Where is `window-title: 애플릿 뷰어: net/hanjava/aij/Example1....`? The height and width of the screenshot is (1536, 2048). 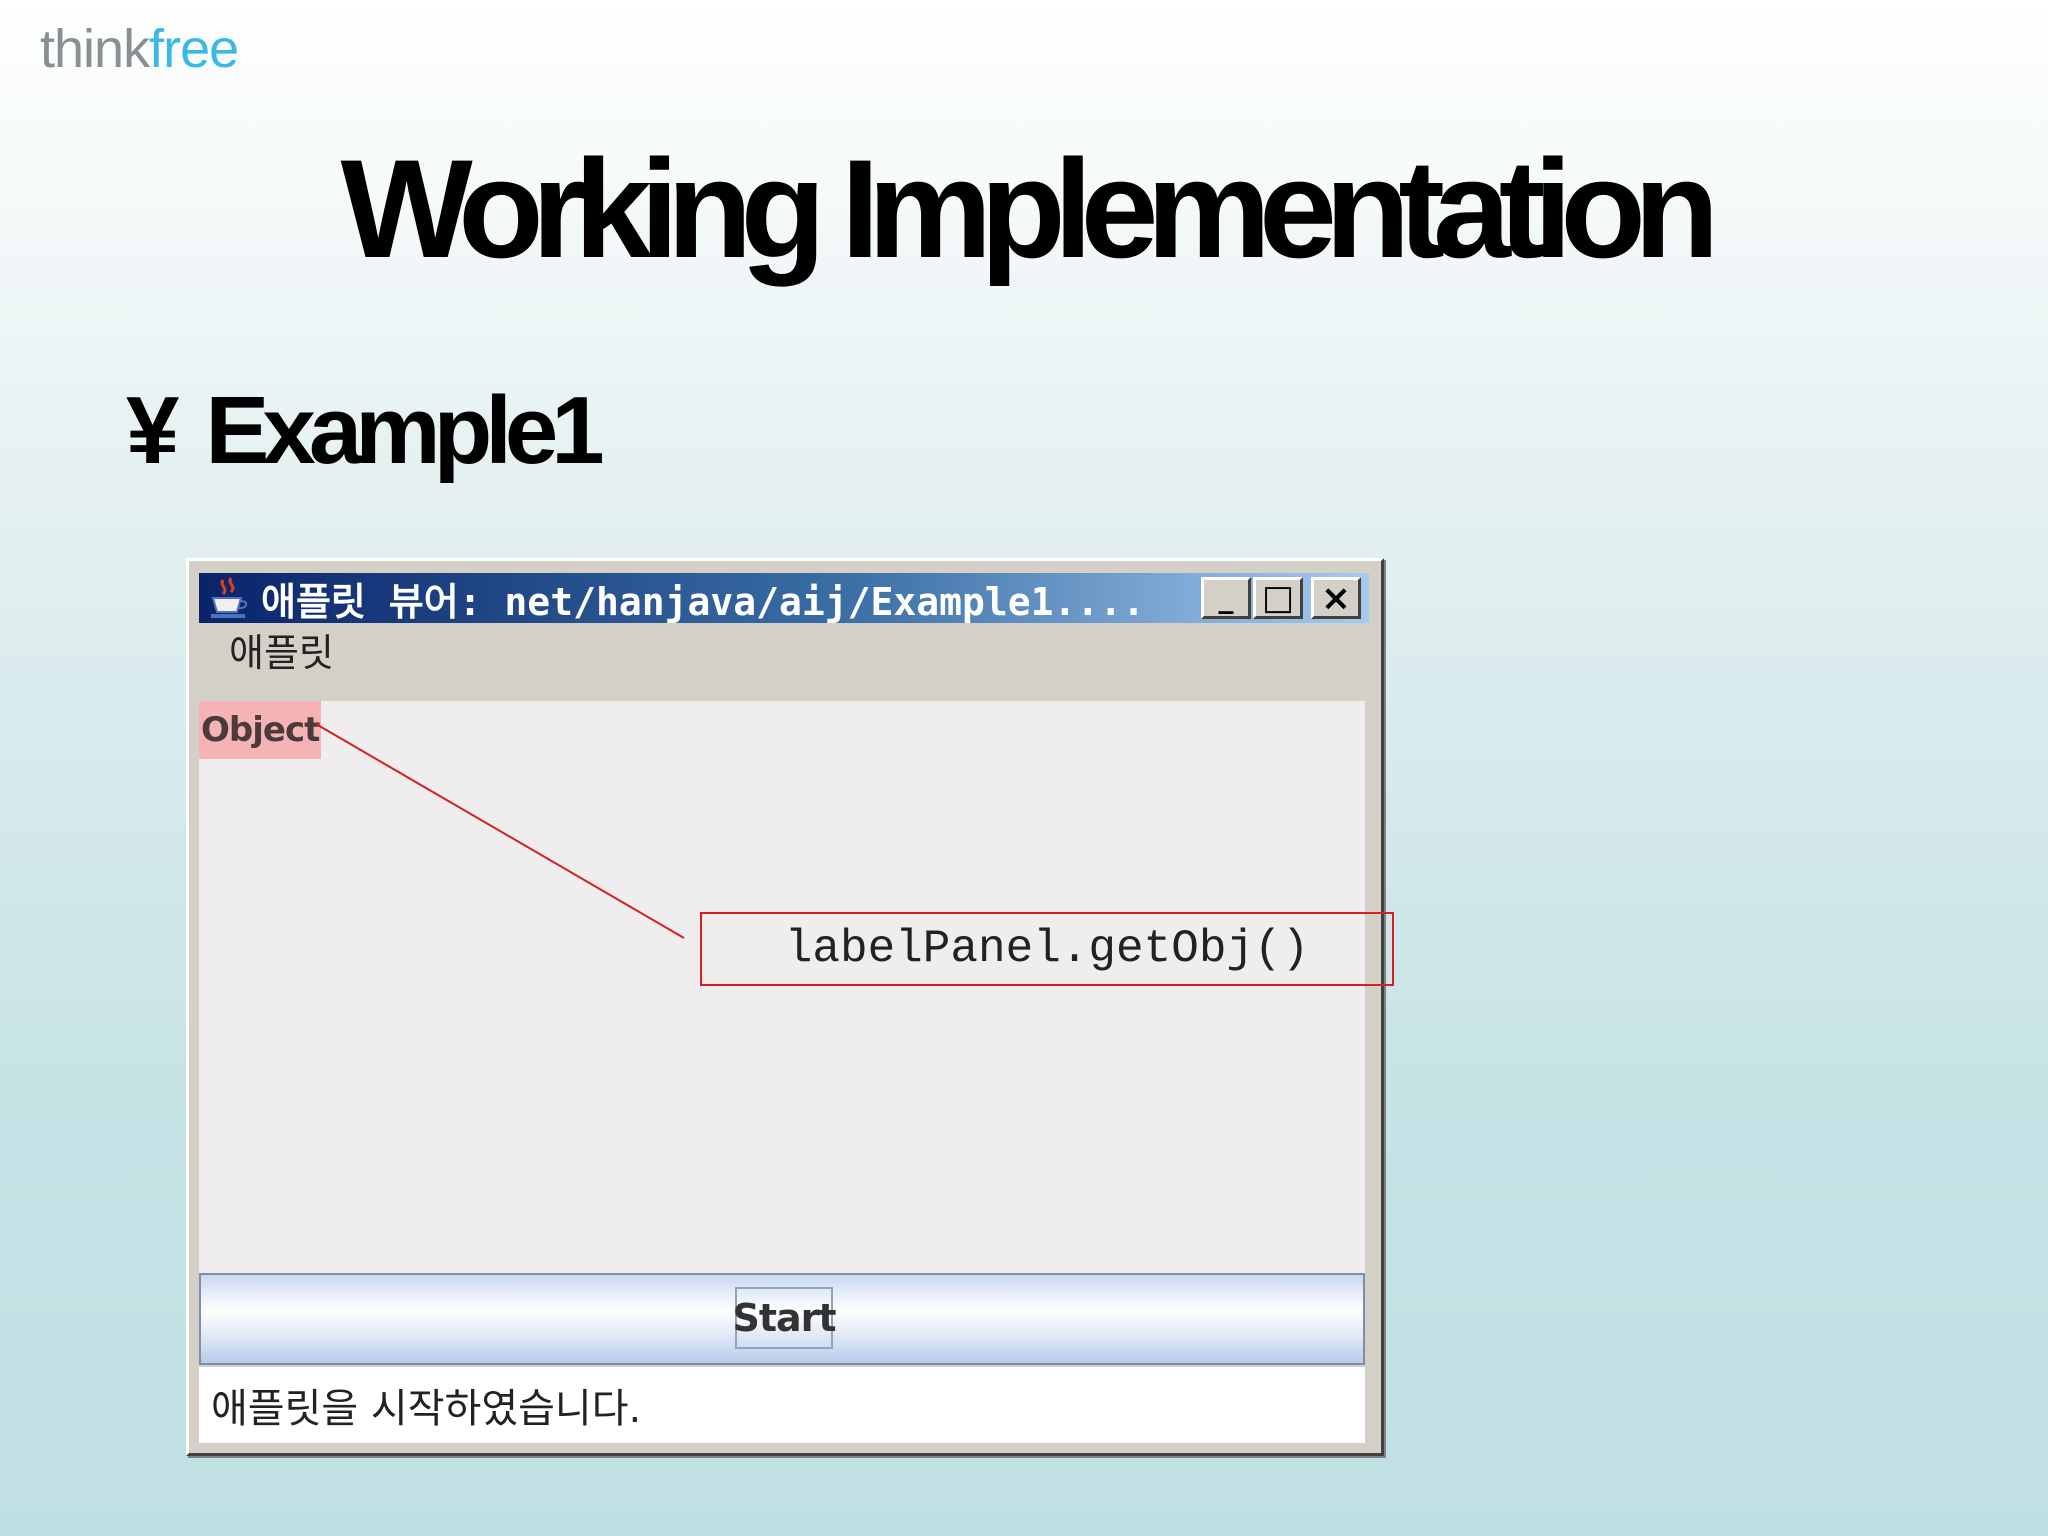 window-title: 애플릿 뷰어: net/hanjava/aij/Example1.... is located at coordinates (703, 601).